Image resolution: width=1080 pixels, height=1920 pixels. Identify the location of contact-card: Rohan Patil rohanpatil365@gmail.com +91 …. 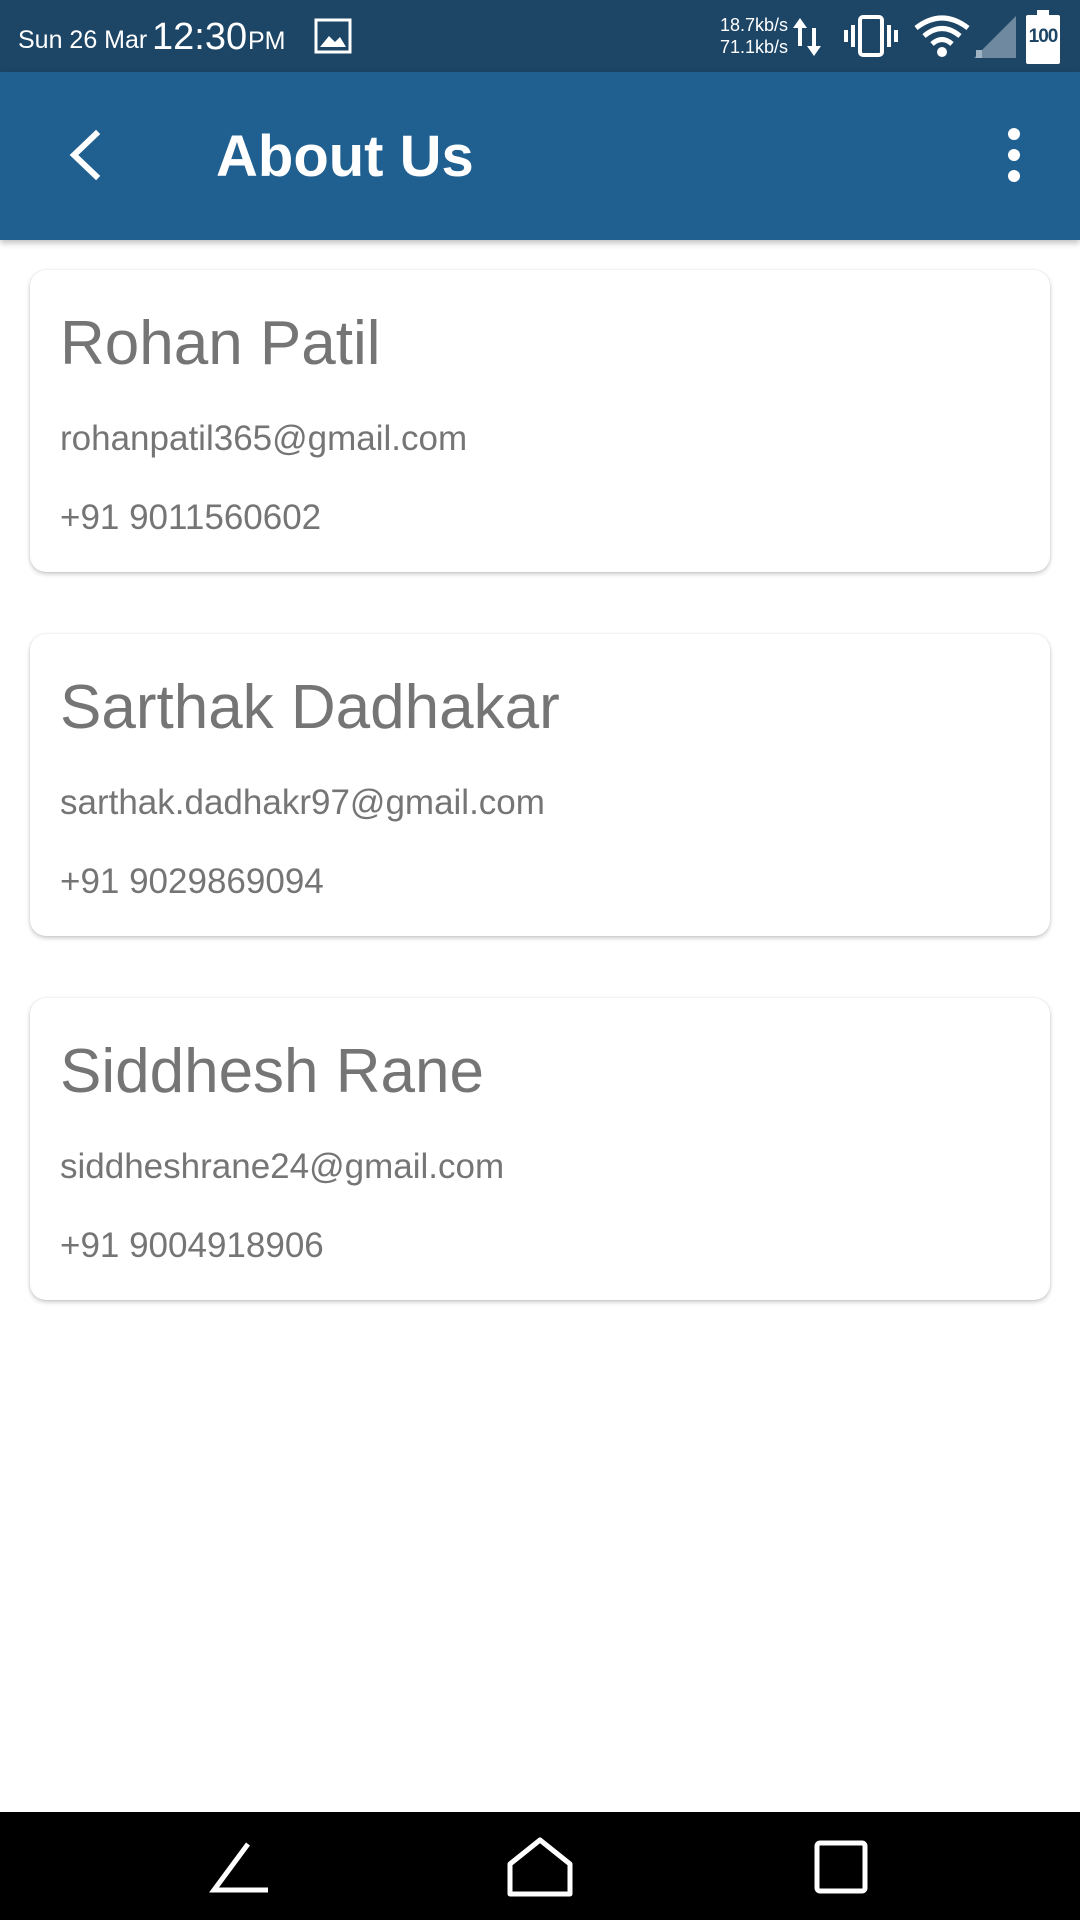
(540, 421).